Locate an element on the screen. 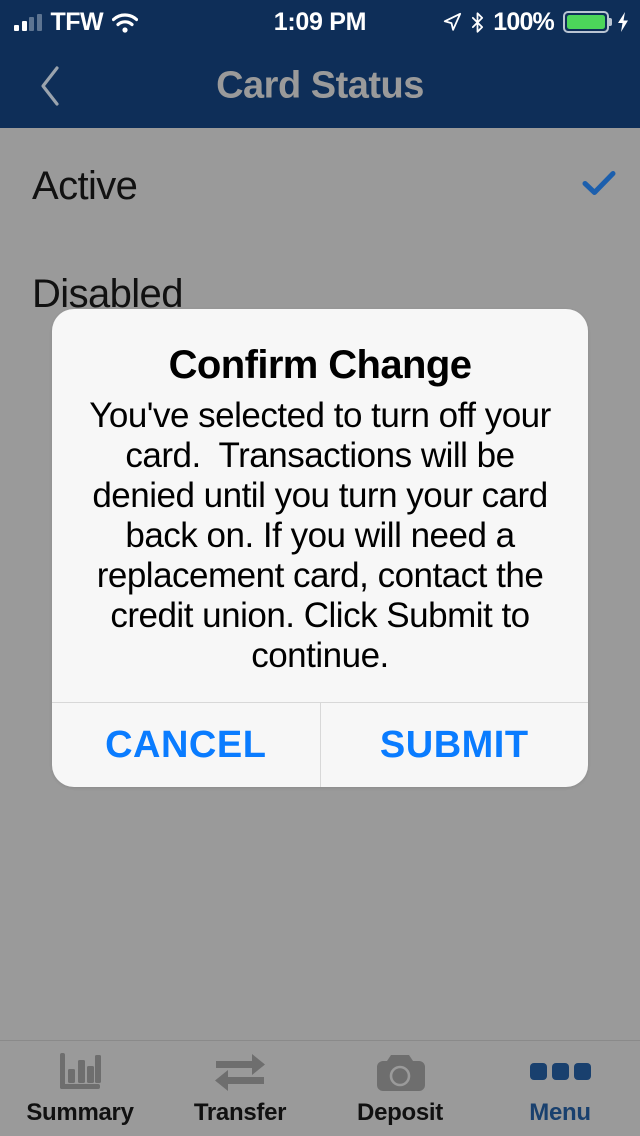  bluetooth-icon is located at coordinates (478, 22).